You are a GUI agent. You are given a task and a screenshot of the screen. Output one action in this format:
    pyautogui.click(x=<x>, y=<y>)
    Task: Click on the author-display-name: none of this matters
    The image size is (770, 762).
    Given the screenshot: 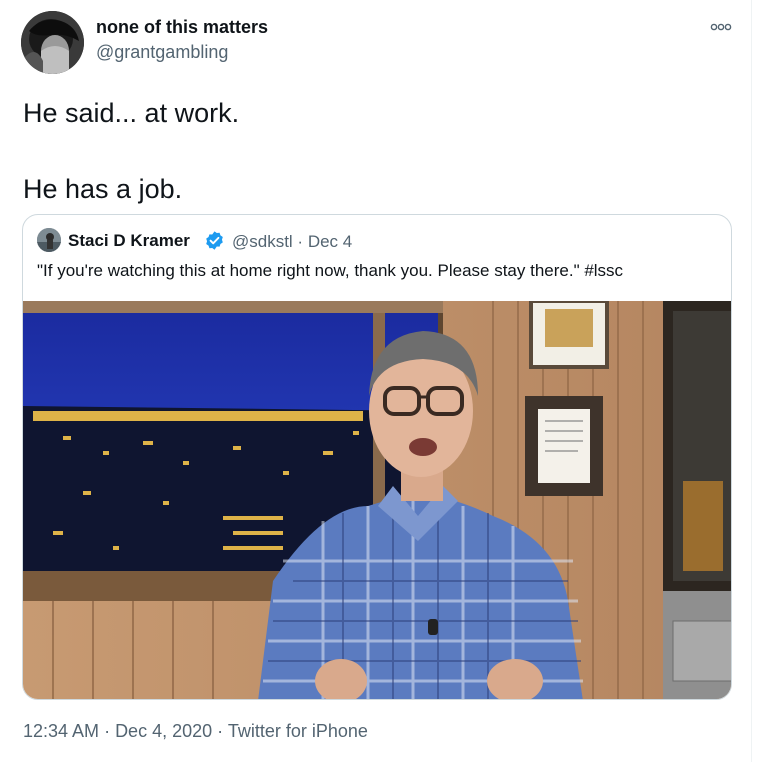 What is the action you would take?
    pyautogui.click(x=182, y=27)
    